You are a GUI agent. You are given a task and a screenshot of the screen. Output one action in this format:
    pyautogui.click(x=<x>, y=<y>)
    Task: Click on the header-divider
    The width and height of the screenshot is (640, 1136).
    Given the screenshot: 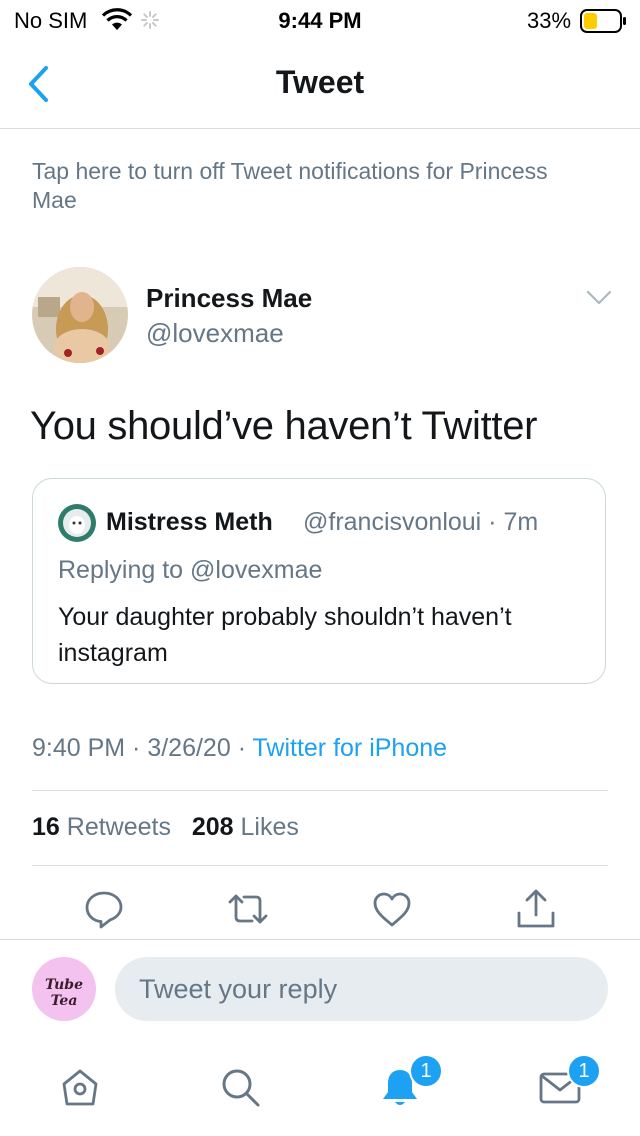 What is the action you would take?
    pyautogui.click(x=320, y=128)
    